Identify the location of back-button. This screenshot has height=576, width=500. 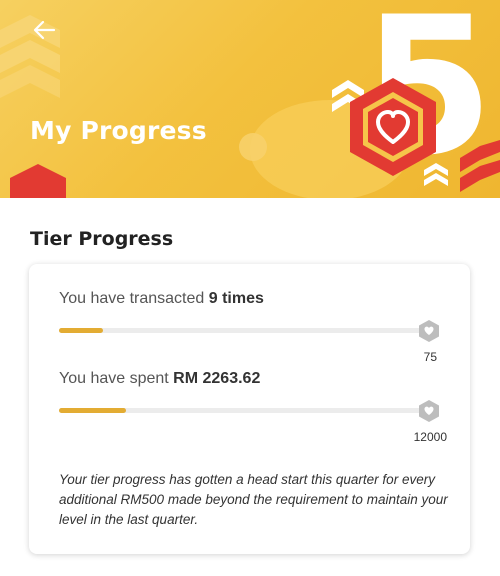
(44, 30).